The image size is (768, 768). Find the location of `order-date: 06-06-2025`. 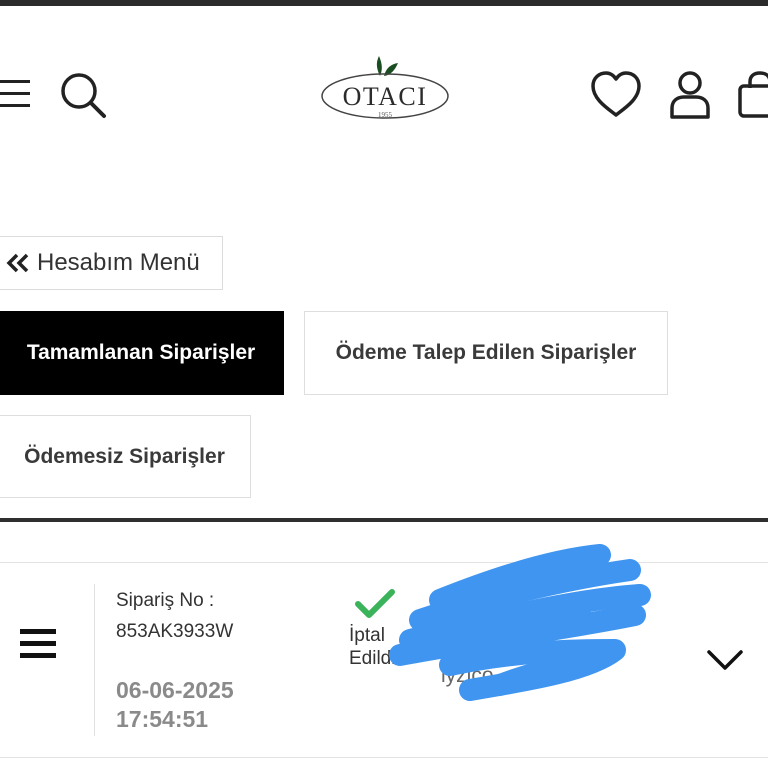

order-date: 06-06-2025 is located at coordinates (175, 690).